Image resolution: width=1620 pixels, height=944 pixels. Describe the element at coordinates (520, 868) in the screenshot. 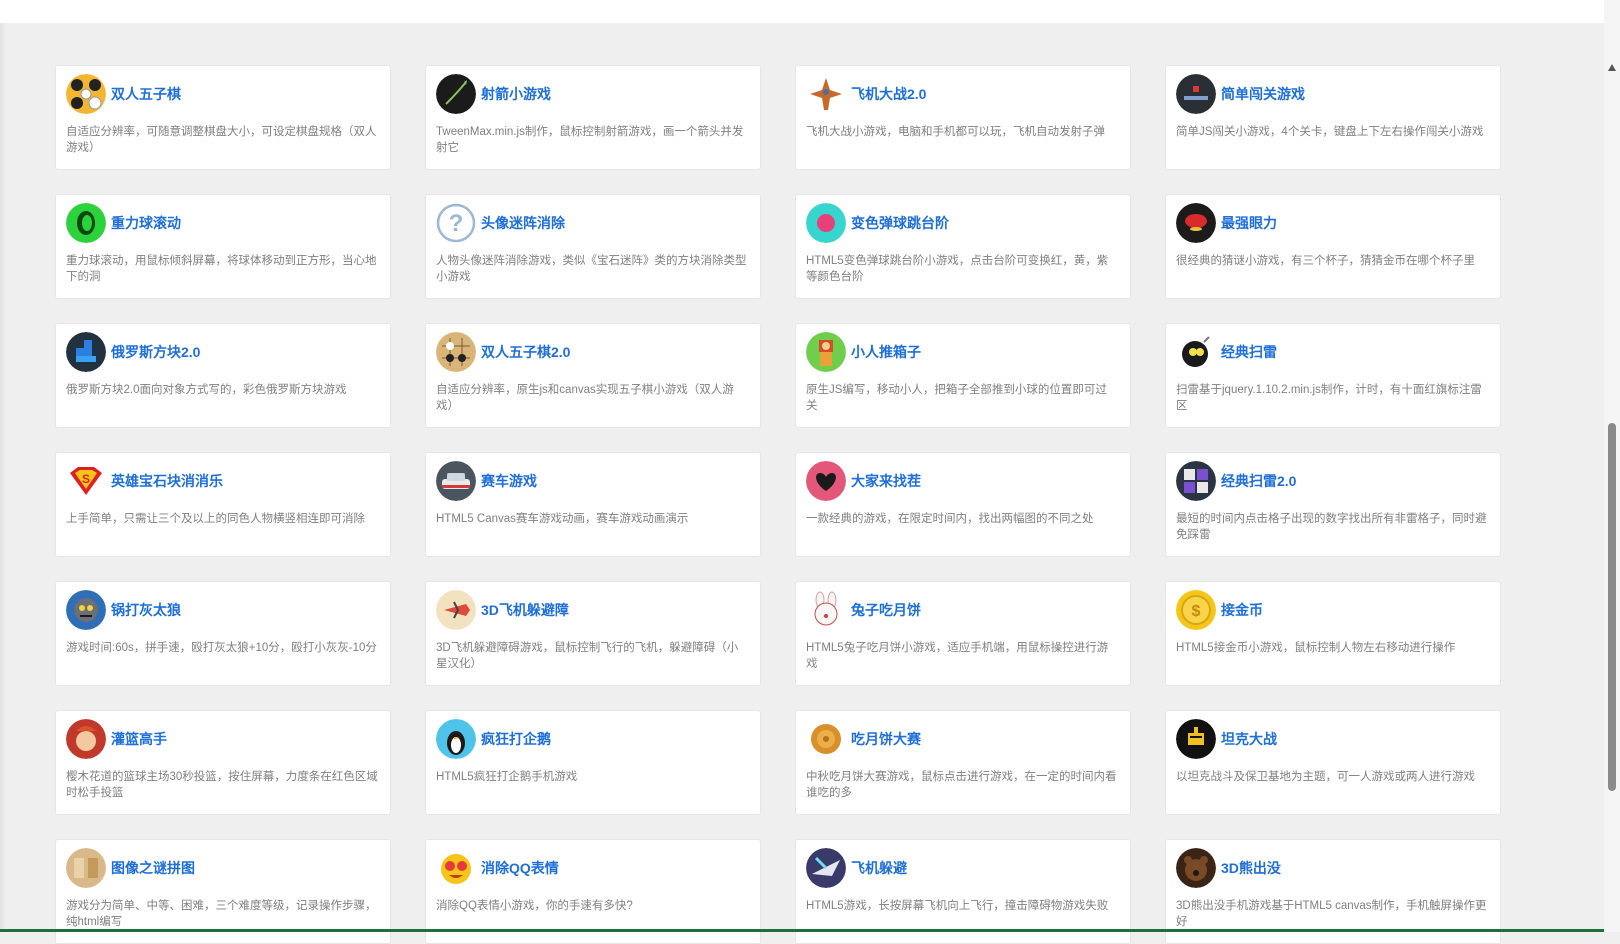

I see `game-title-link: 消除QQ表情` at that location.